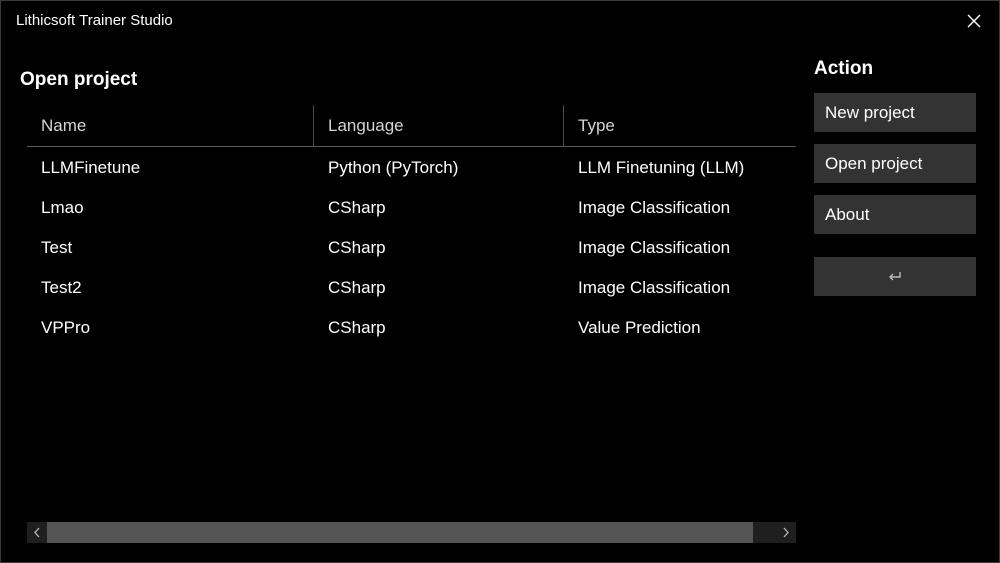 This screenshot has height=563, width=1000. I want to click on close-button, so click(974, 21).